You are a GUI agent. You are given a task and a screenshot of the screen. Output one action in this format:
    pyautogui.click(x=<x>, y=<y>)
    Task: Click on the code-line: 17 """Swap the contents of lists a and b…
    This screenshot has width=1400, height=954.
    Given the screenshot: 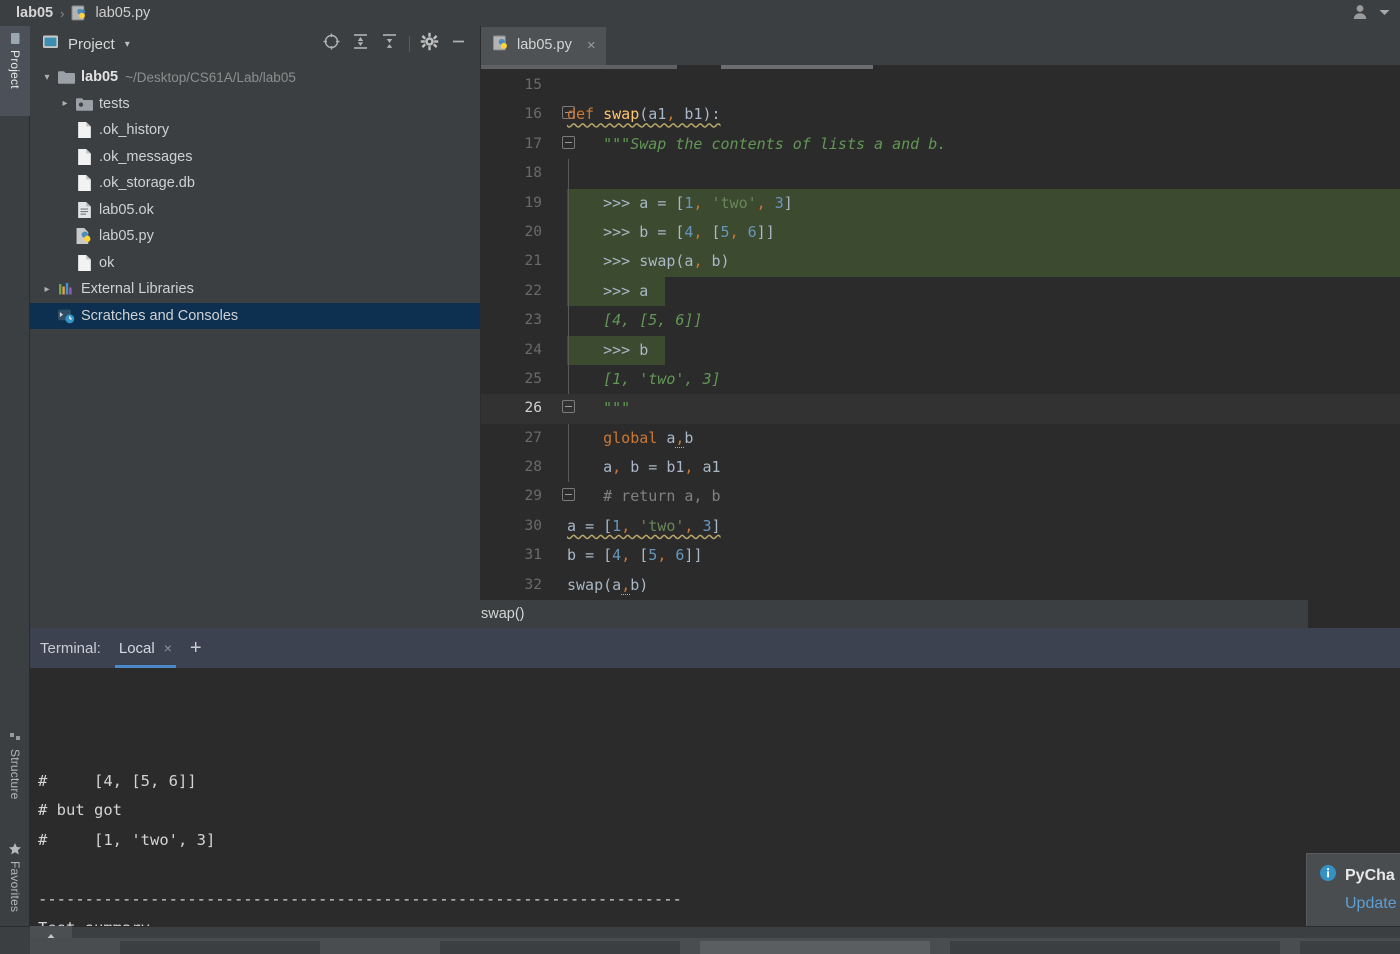 What is the action you would take?
    pyautogui.click(x=940, y=144)
    